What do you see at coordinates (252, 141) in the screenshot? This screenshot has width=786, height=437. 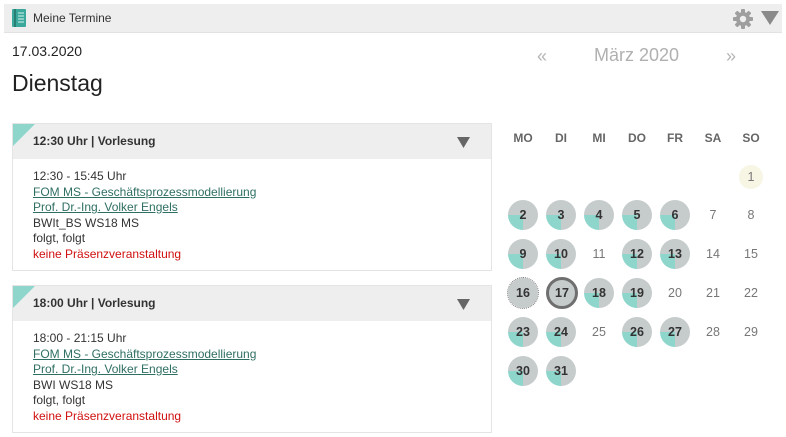 I see `event-header: 12:30 Uhr | Vorlesung` at bounding box center [252, 141].